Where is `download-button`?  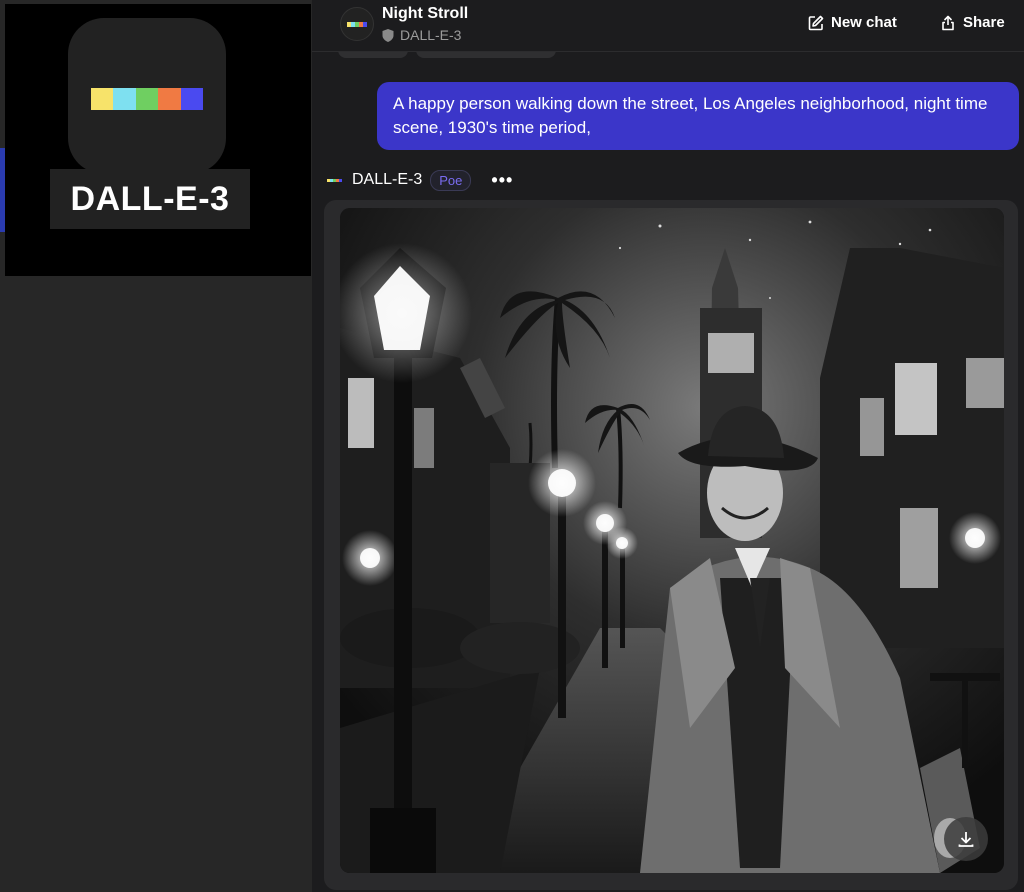 download-button is located at coordinates (966, 839).